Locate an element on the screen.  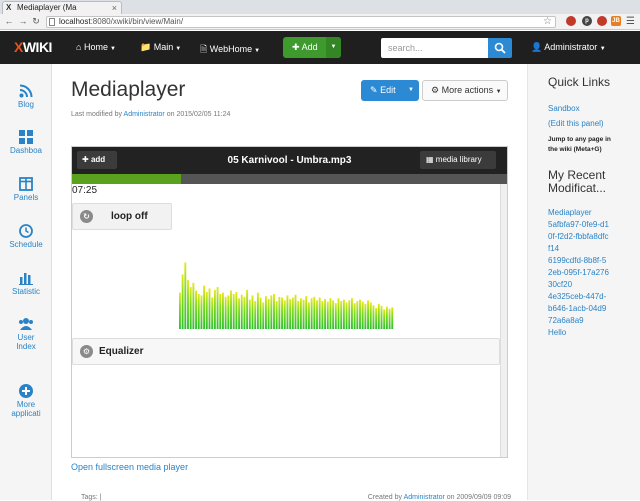
nav-webhome-label: WebHome is located at coordinates (231, 49).